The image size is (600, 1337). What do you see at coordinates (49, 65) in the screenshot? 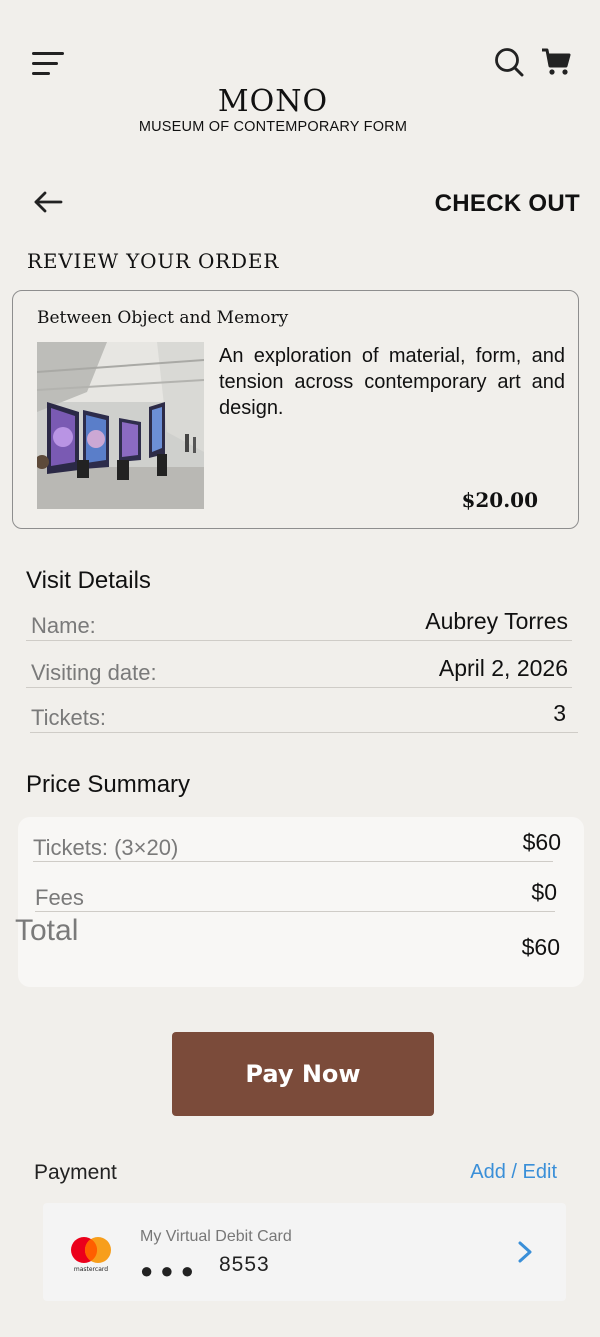
I see `menu-icon` at bounding box center [49, 65].